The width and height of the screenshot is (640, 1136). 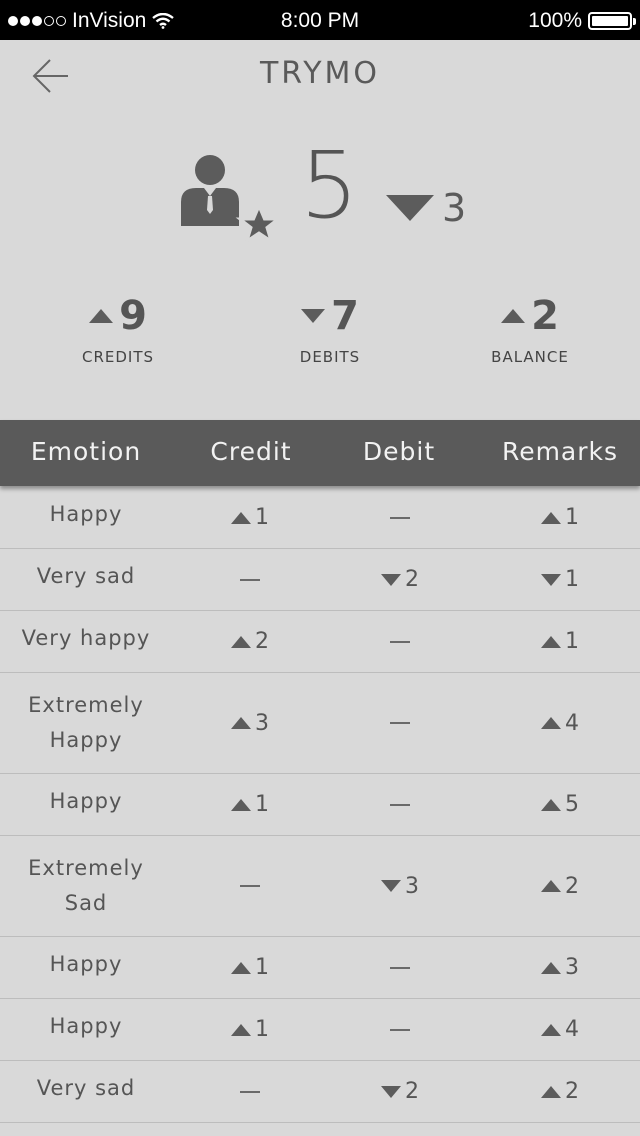 What do you see at coordinates (572, 804) in the screenshot?
I see `cell-value: 5` at bounding box center [572, 804].